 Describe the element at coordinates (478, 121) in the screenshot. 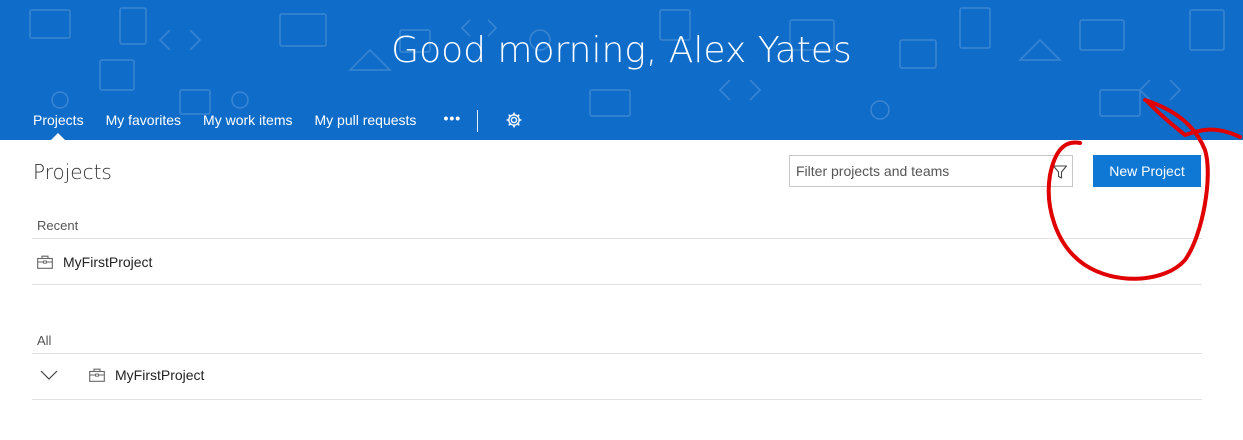

I see `nav-divider` at that location.